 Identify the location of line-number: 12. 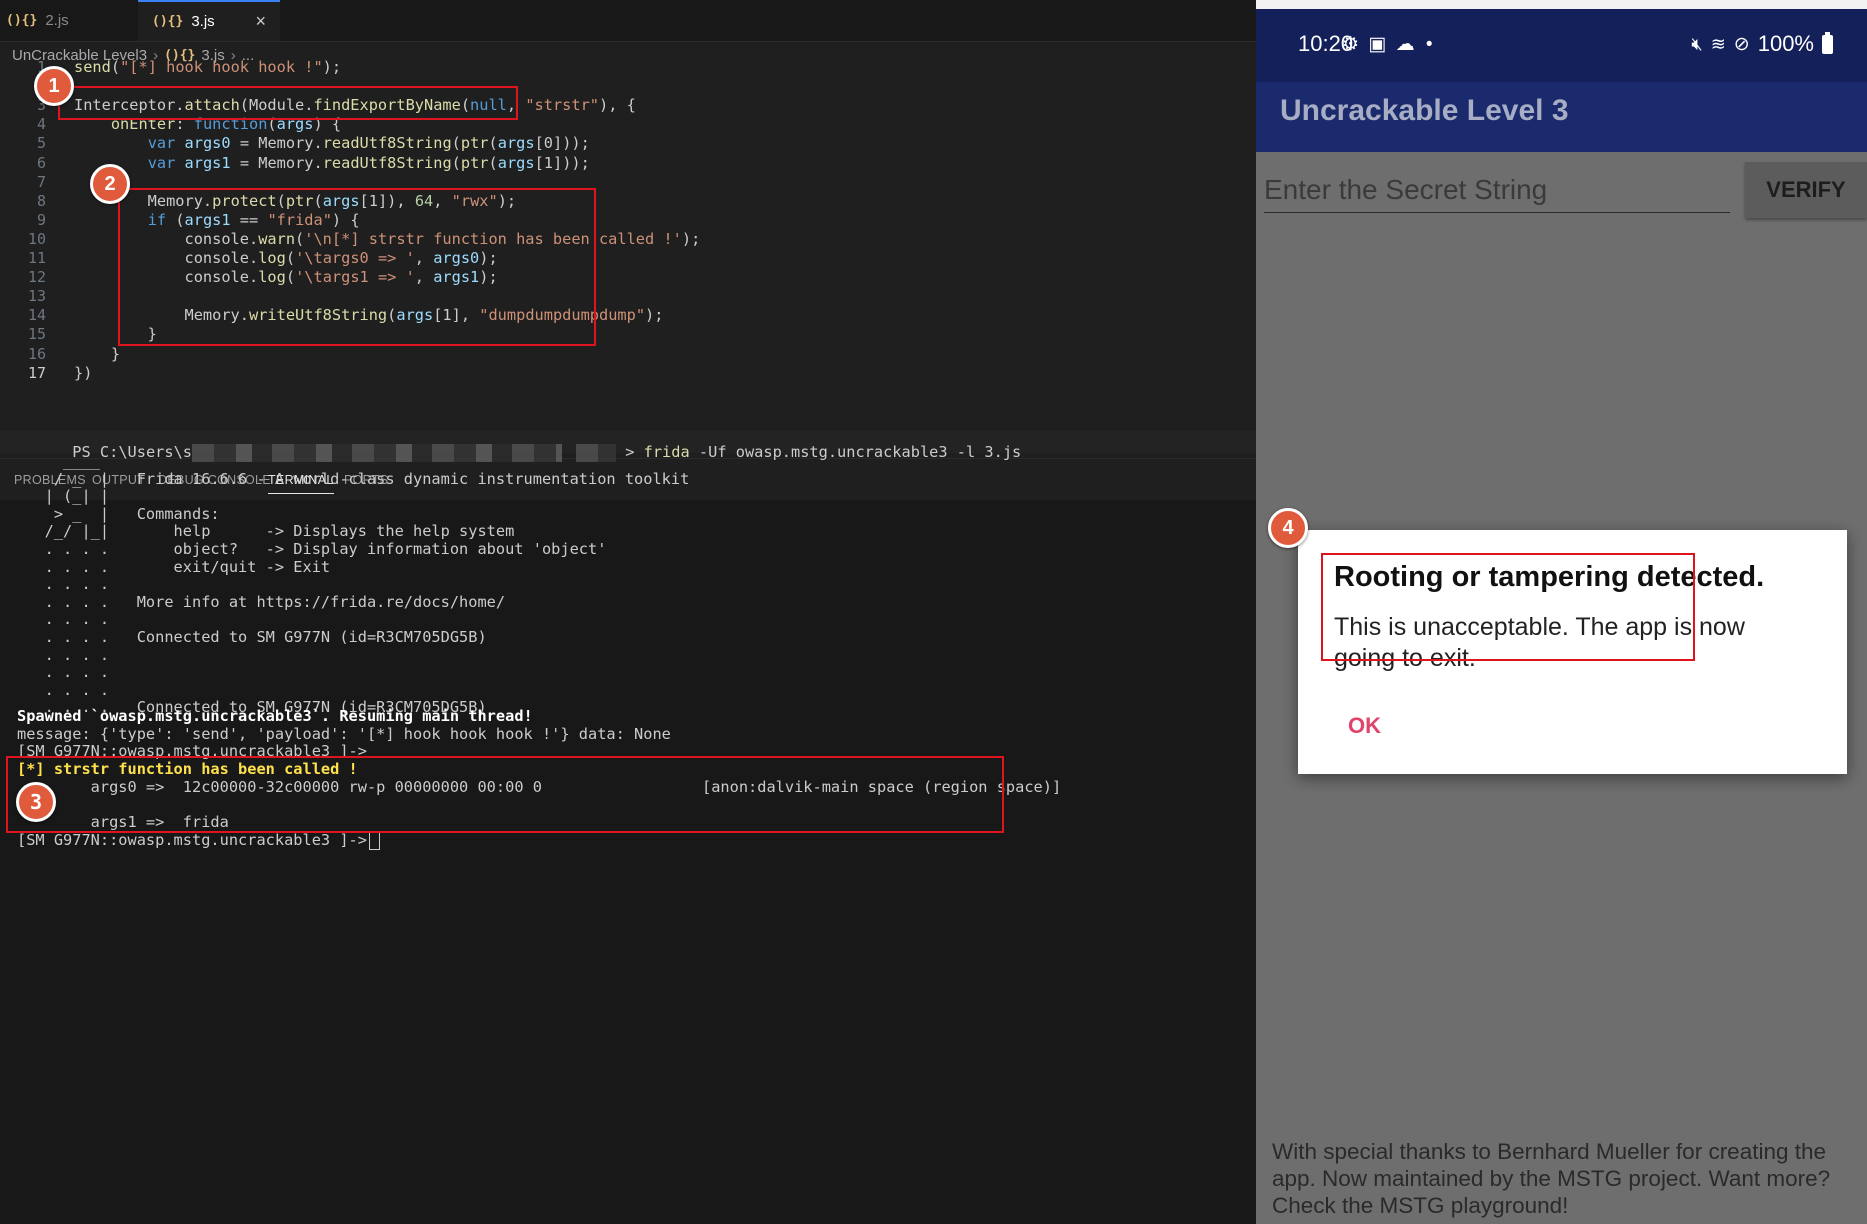
(36, 277).